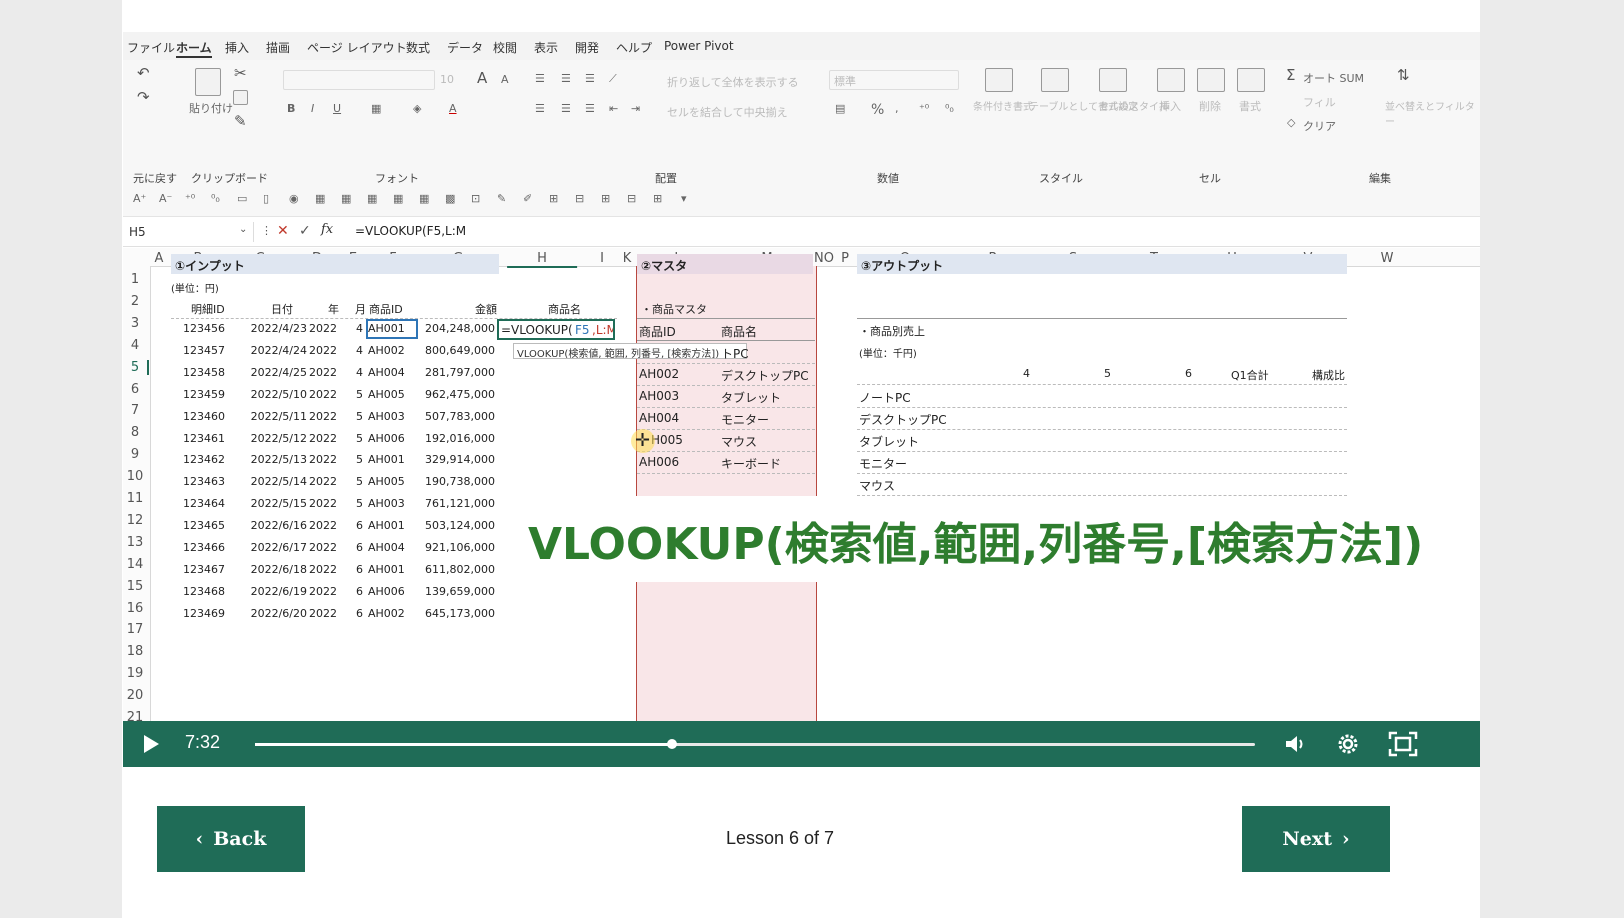 This screenshot has height=918, width=1624. Describe the element at coordinates (459, 328) in the screenshot. I see `input-cell: 204,248,000` at that location.